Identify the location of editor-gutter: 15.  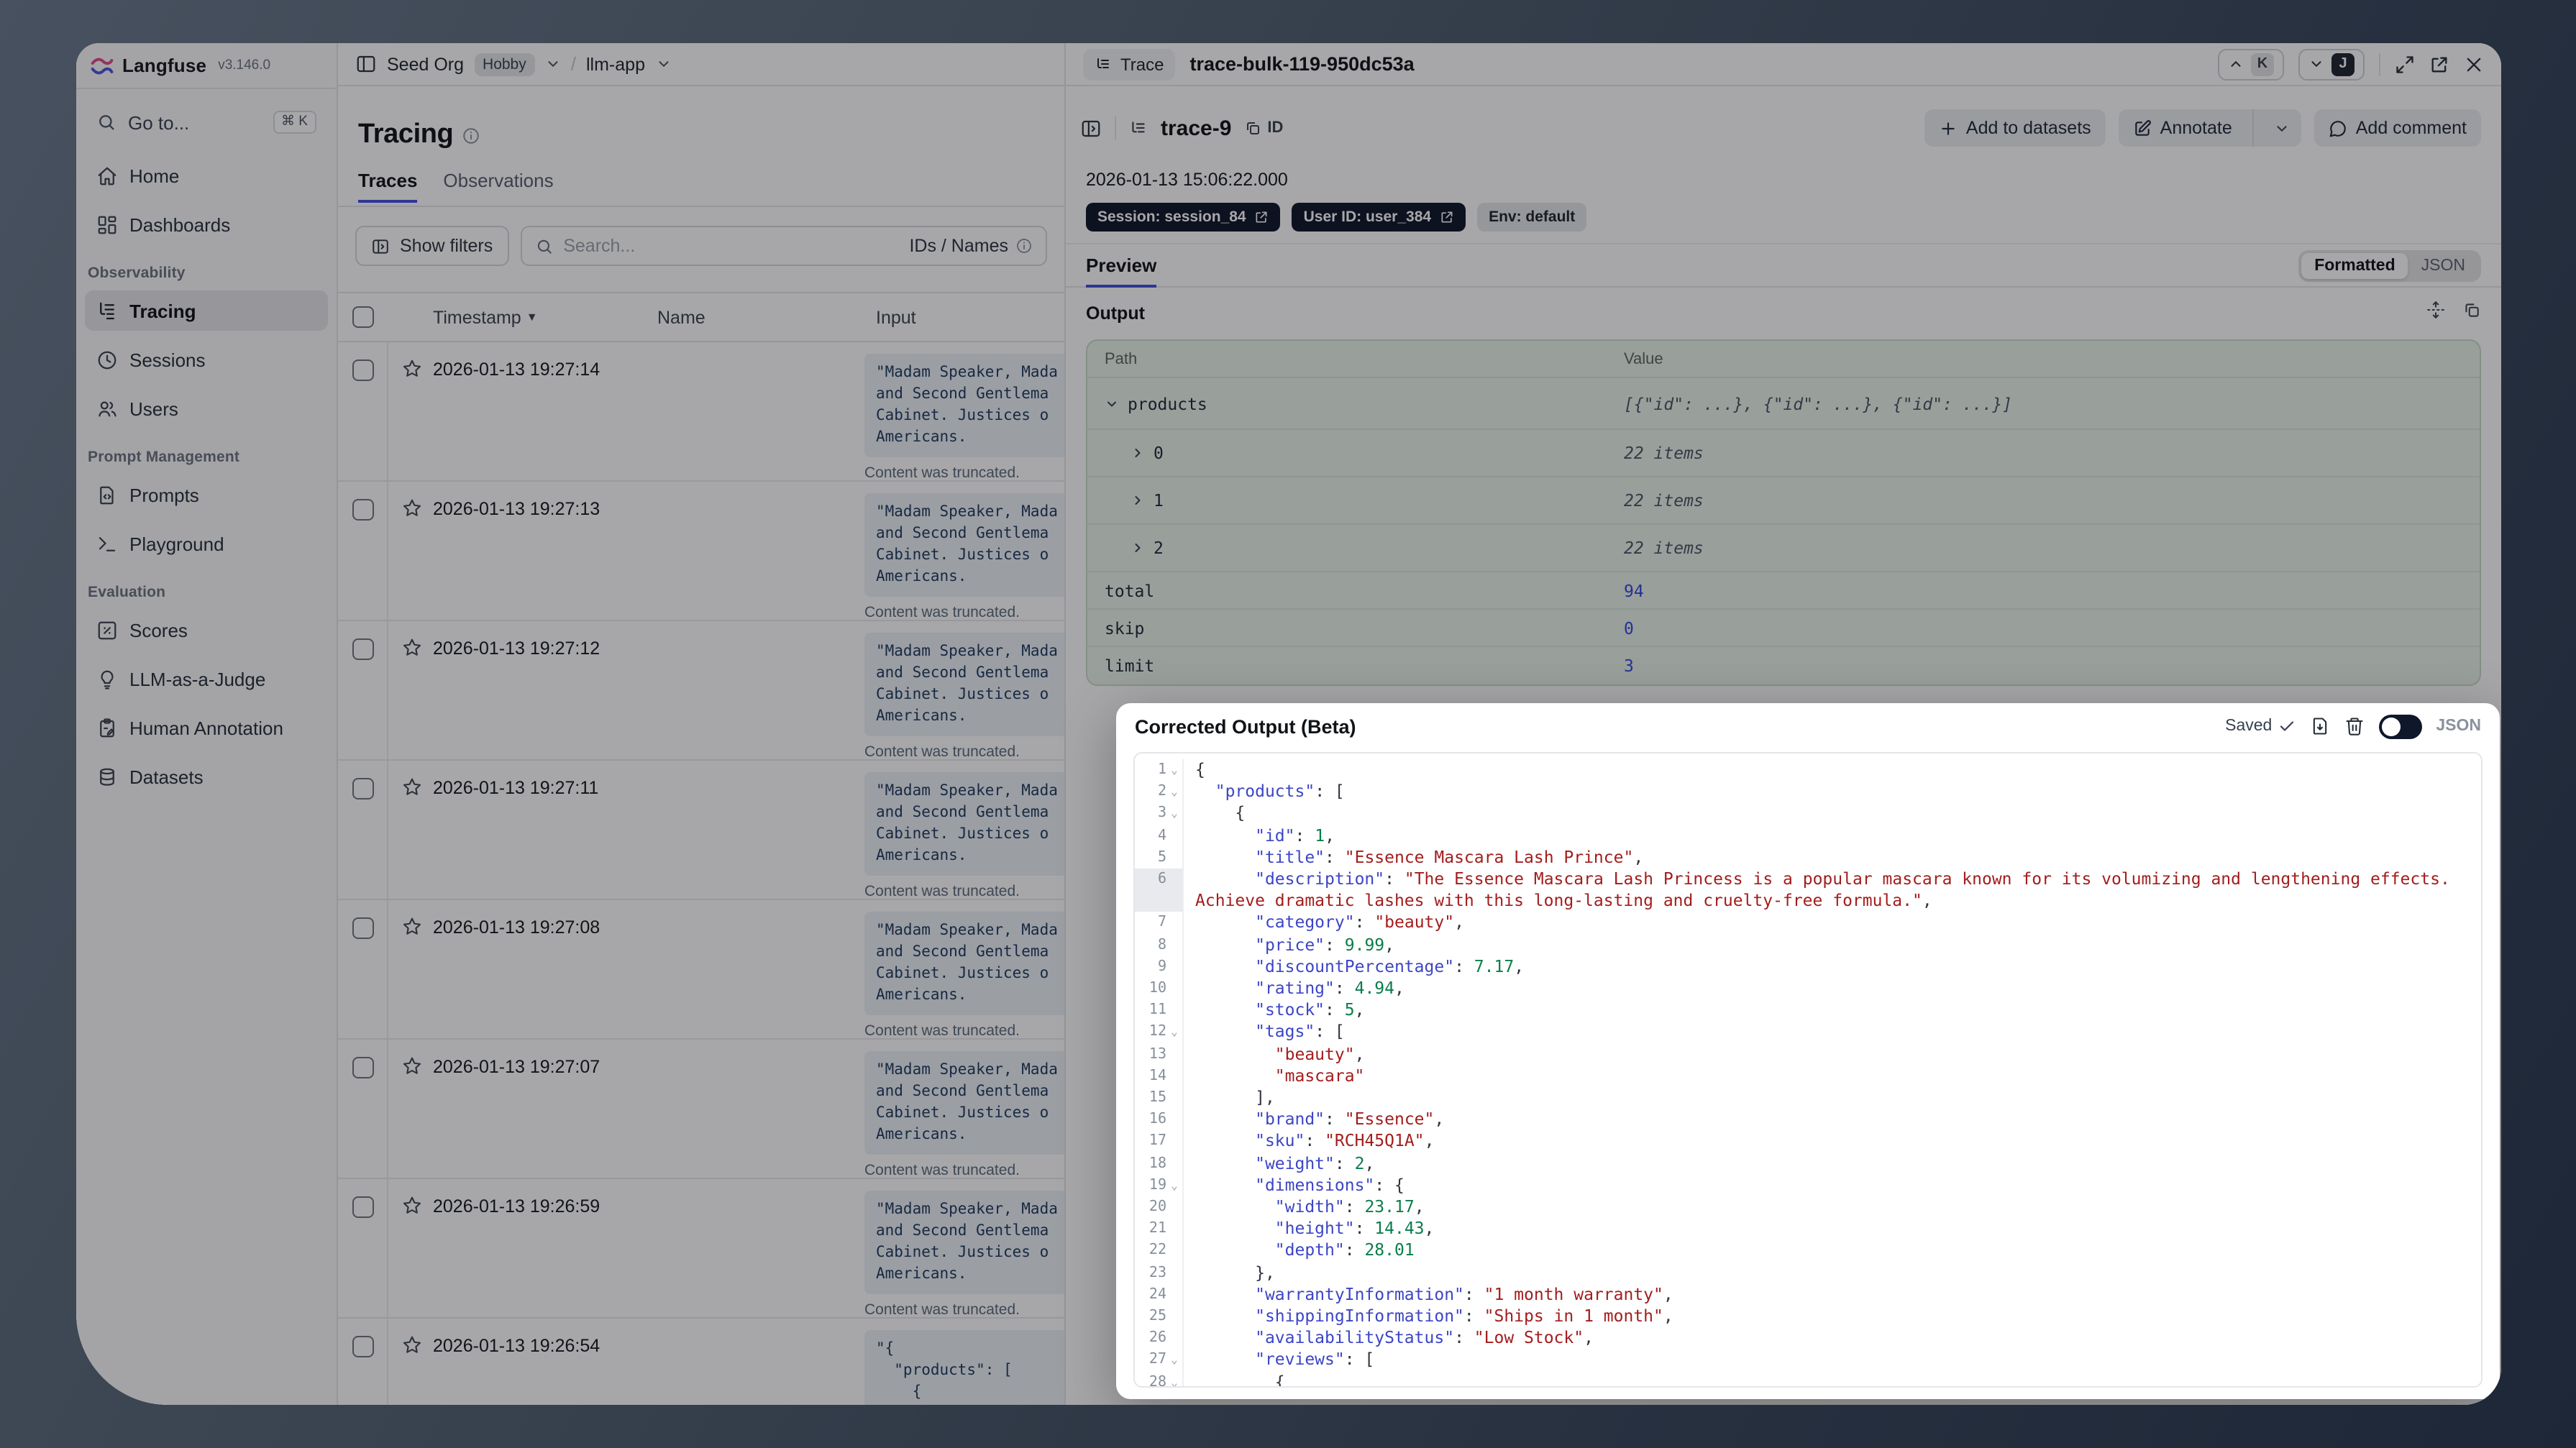
(1159, 1098).